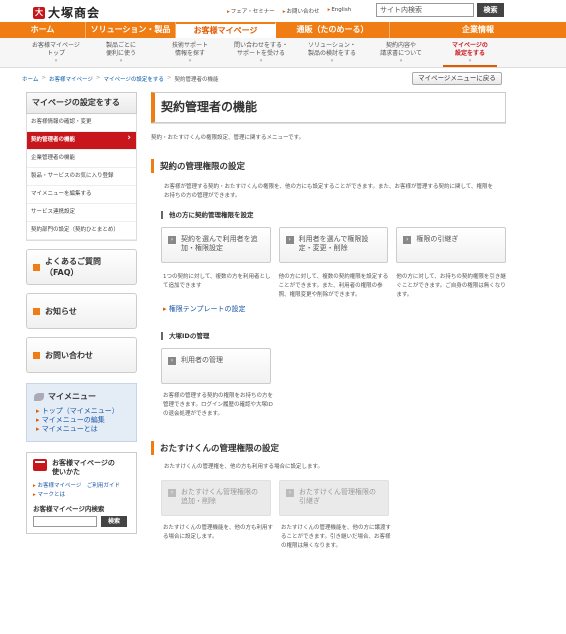 This screenshot has width=566, height=634. Describe the element at coordinates (83, 467) in the screenshot. I see `guide-title: お客様マイページの 使いかた` at that location.